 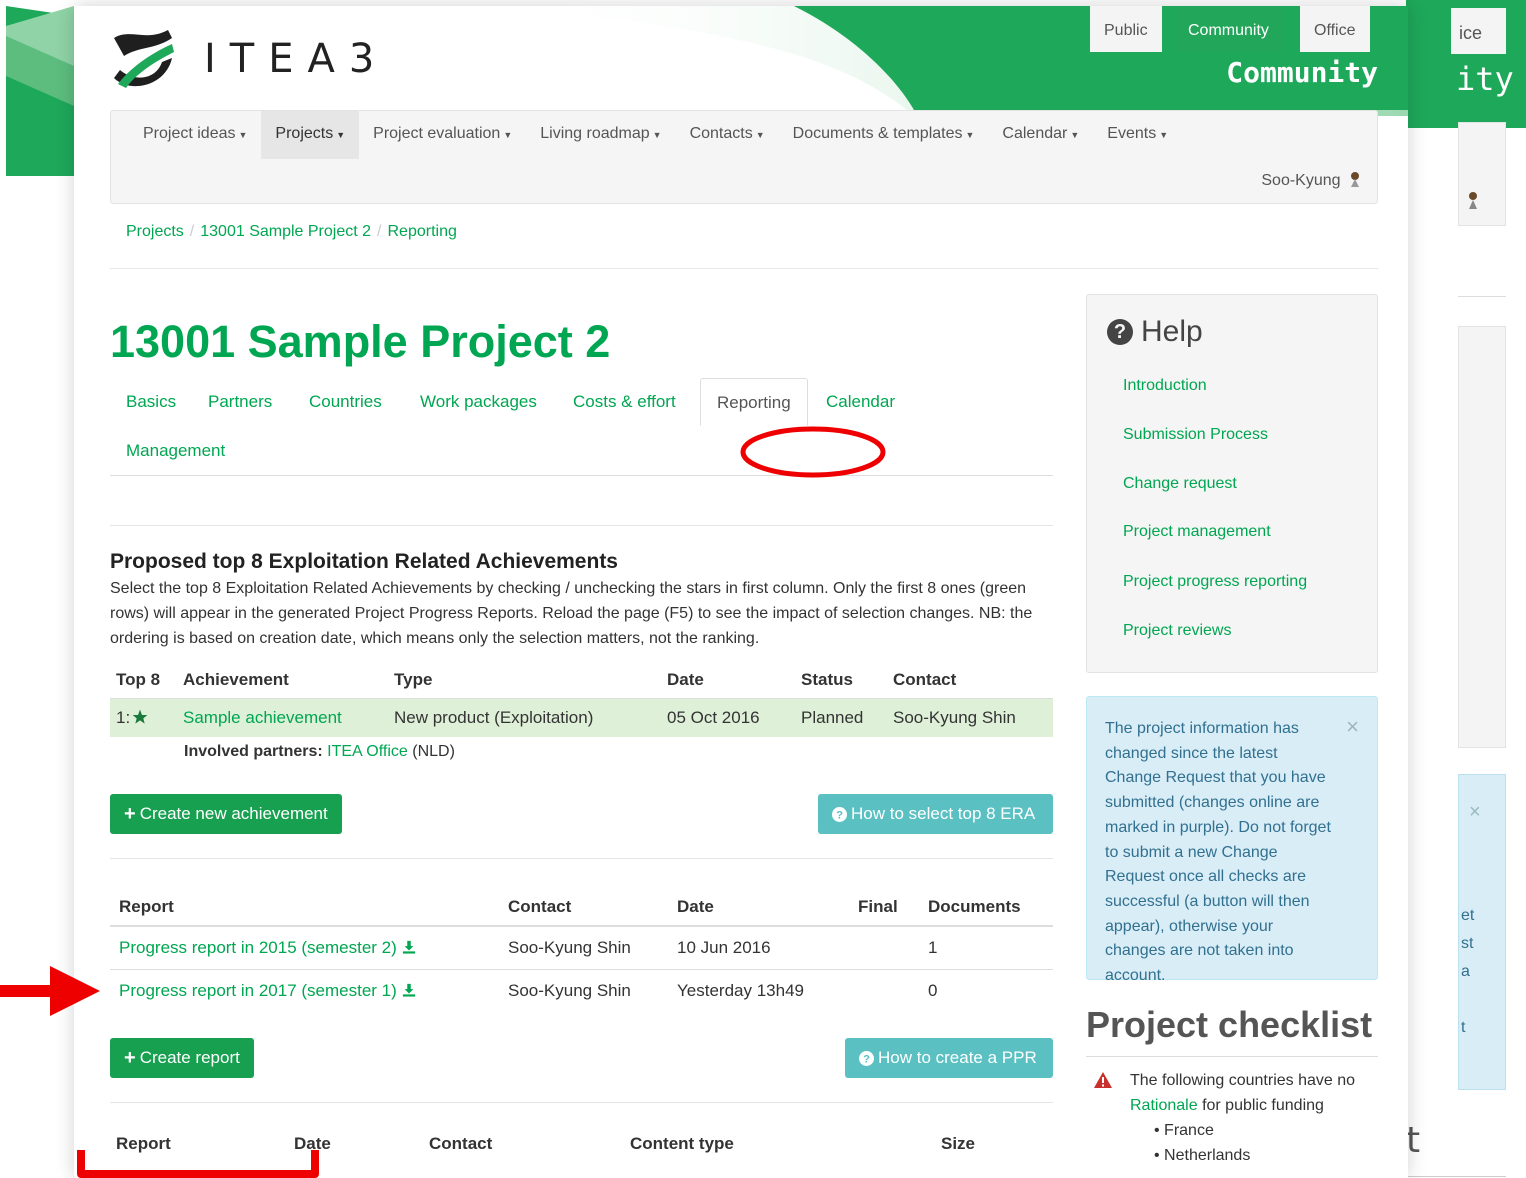 What do you see at coordinates (581, 1146) in the screenshot?
I see `documents-table-header: Report Date Contact Content type Size` at bounding box center [581, 1146].